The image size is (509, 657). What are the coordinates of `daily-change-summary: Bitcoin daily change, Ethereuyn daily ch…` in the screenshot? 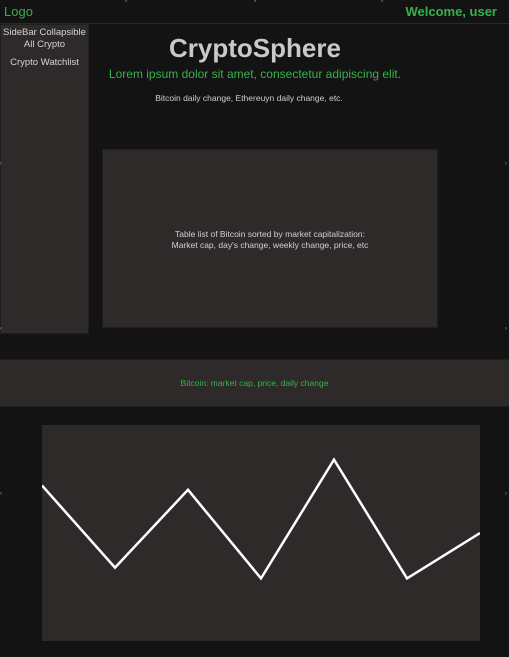 It's located at (249, 98).